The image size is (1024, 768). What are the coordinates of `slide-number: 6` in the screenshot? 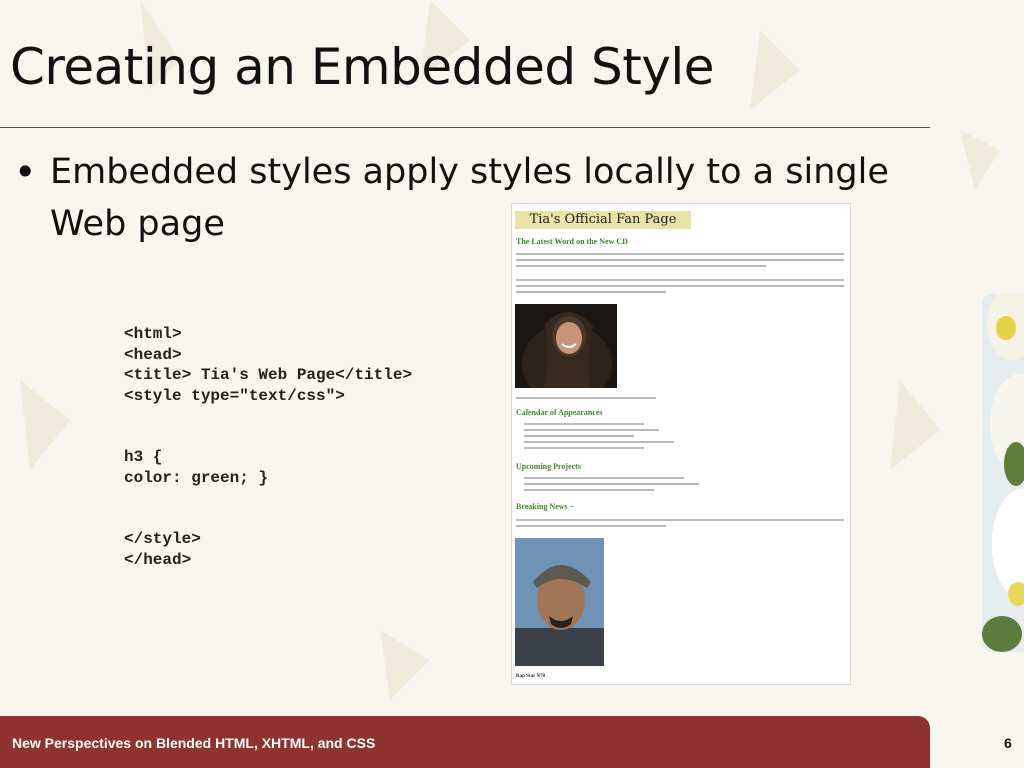 It's located at (1008, 743).